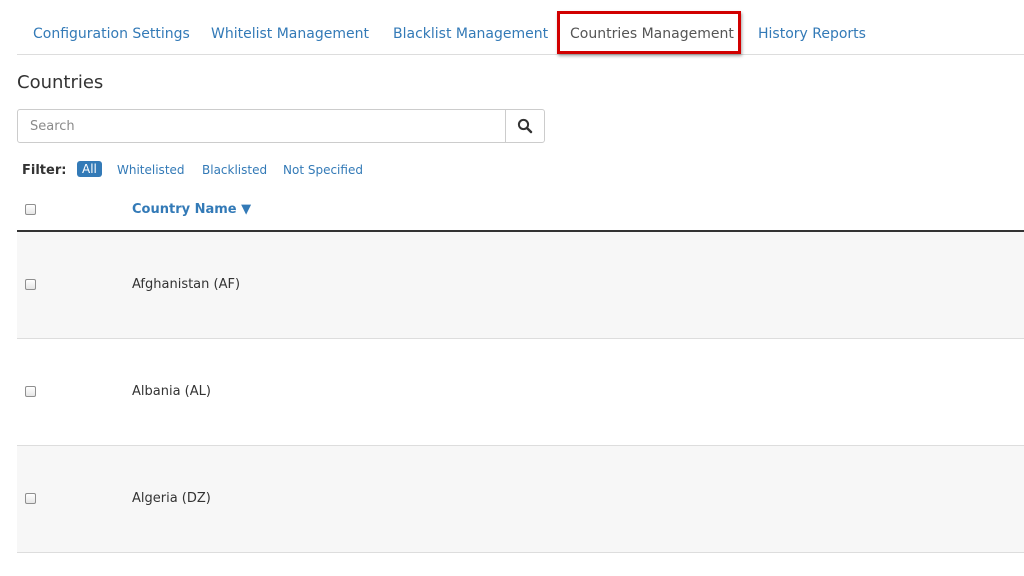  I want to click on select-all-checkbox, so click(30, 209).